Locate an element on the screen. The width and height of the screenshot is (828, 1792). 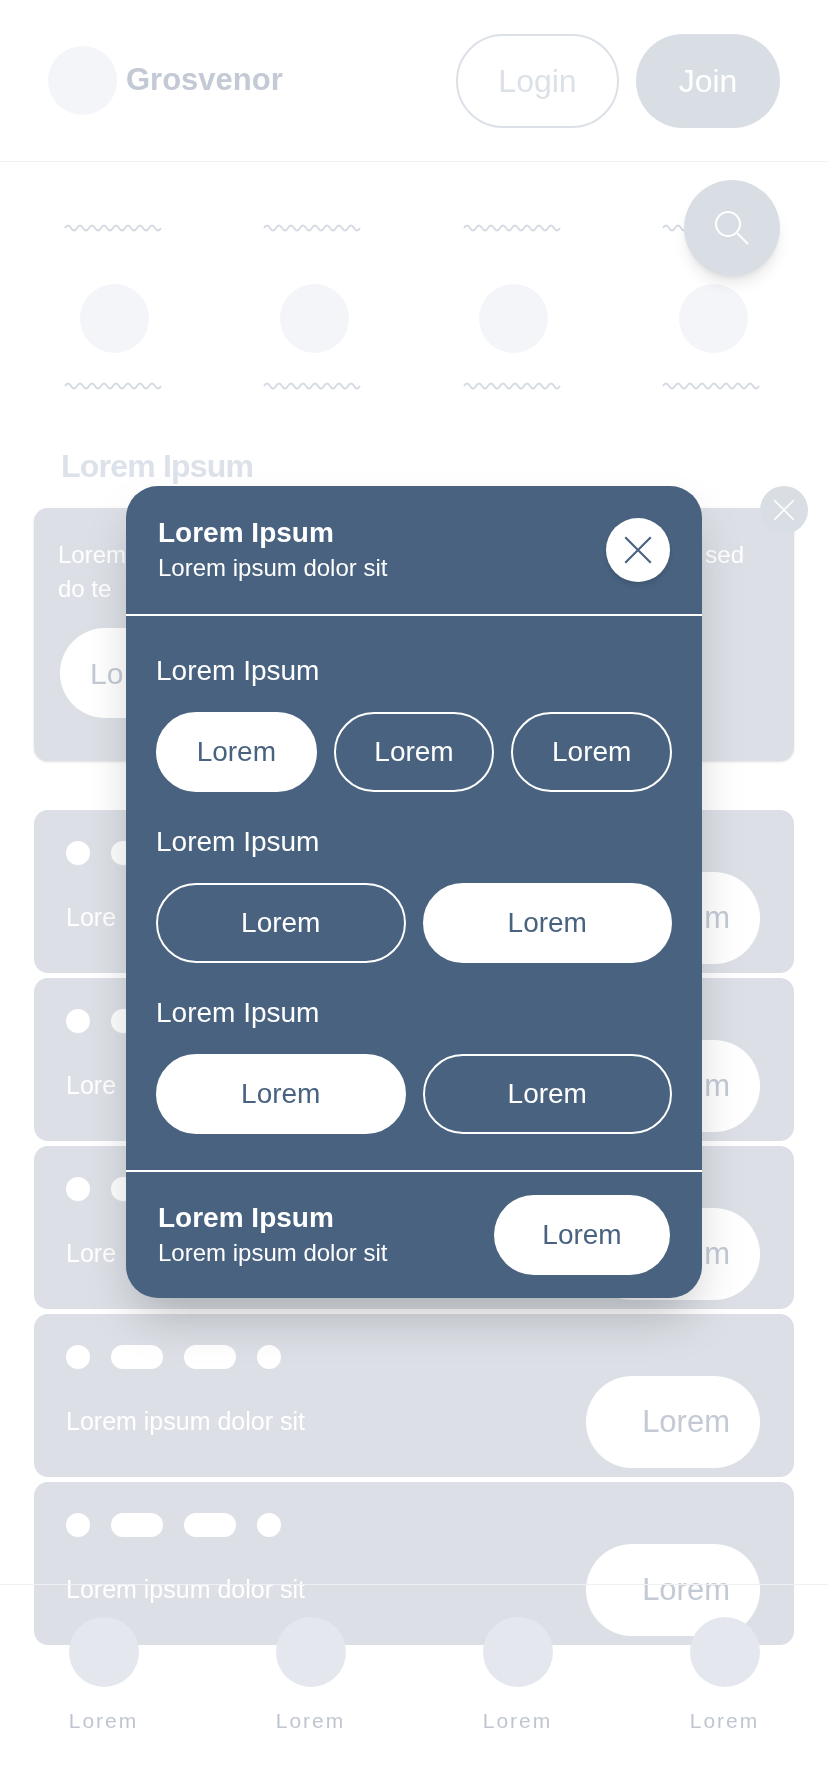
footer-title: Lorem Ipsum is located at coordinates (246, 1218).